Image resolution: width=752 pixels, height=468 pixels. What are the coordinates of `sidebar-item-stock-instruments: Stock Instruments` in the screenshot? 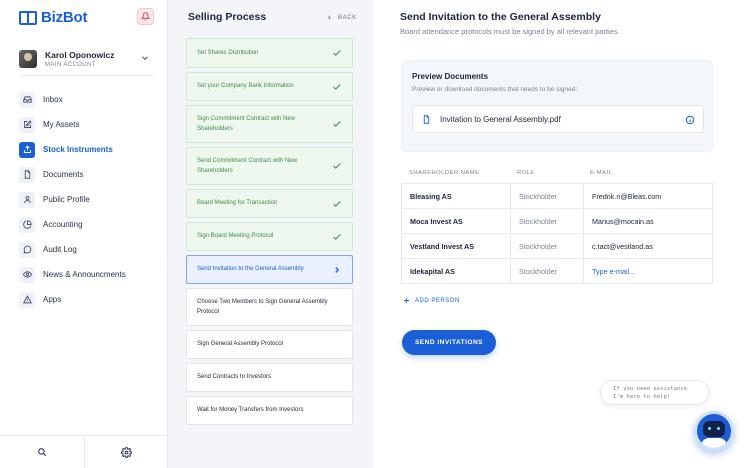 It's located at (72, 149).